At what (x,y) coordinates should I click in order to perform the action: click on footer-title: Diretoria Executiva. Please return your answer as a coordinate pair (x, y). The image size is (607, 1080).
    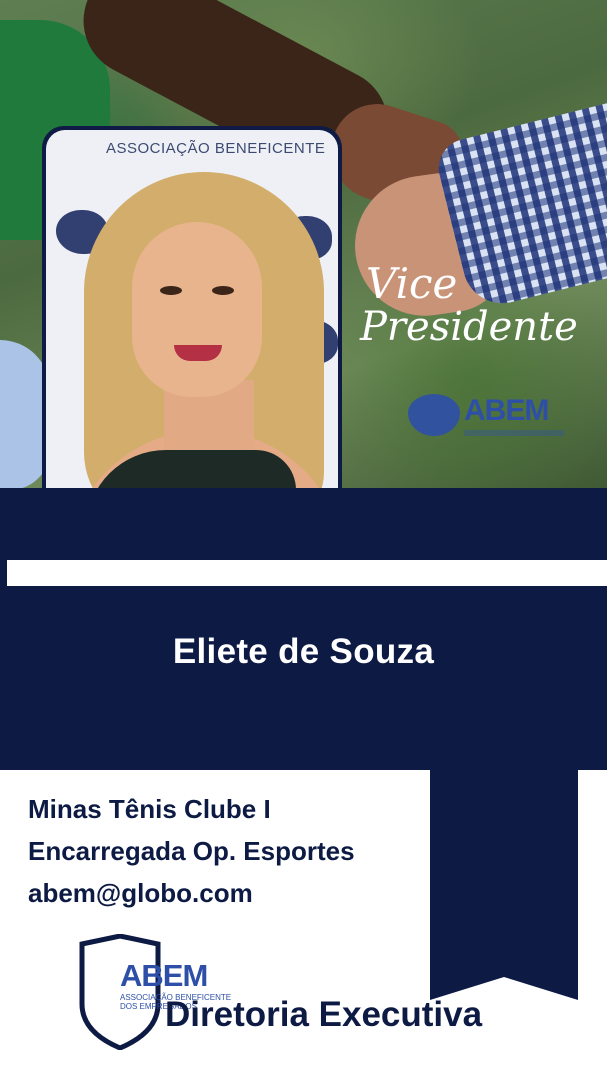
    Looking at the image, I should click on (324, 1014).